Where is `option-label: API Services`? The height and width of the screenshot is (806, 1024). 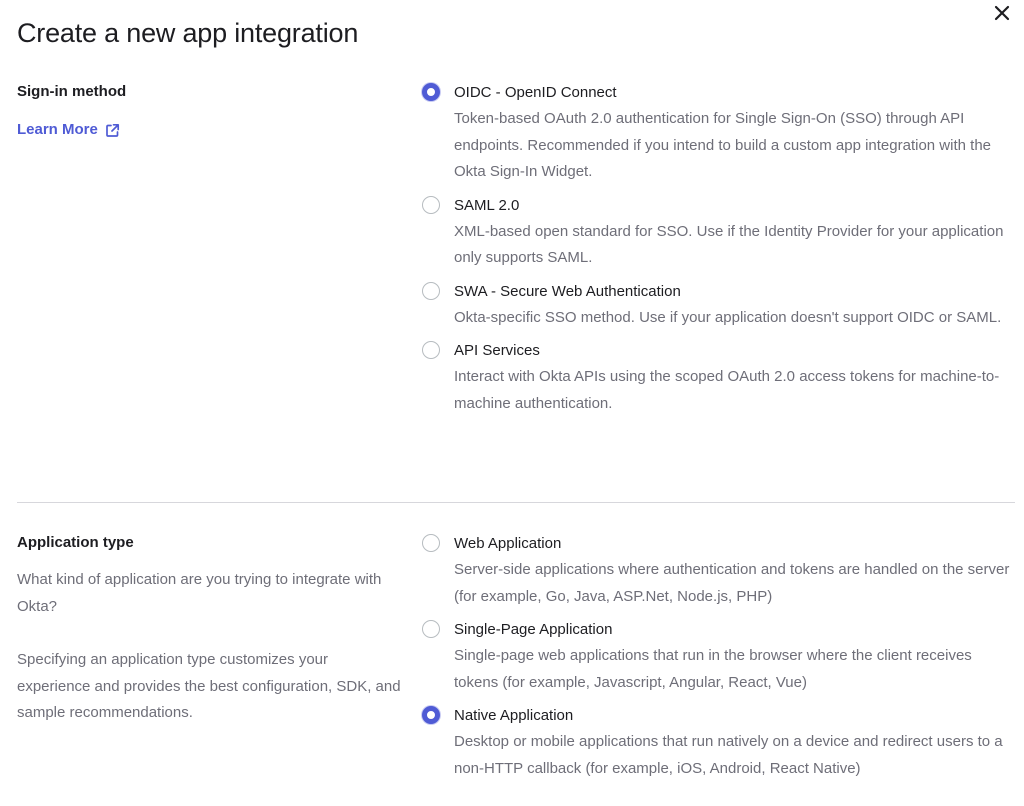
option-label: API Services is located at coordinates (497, 350).